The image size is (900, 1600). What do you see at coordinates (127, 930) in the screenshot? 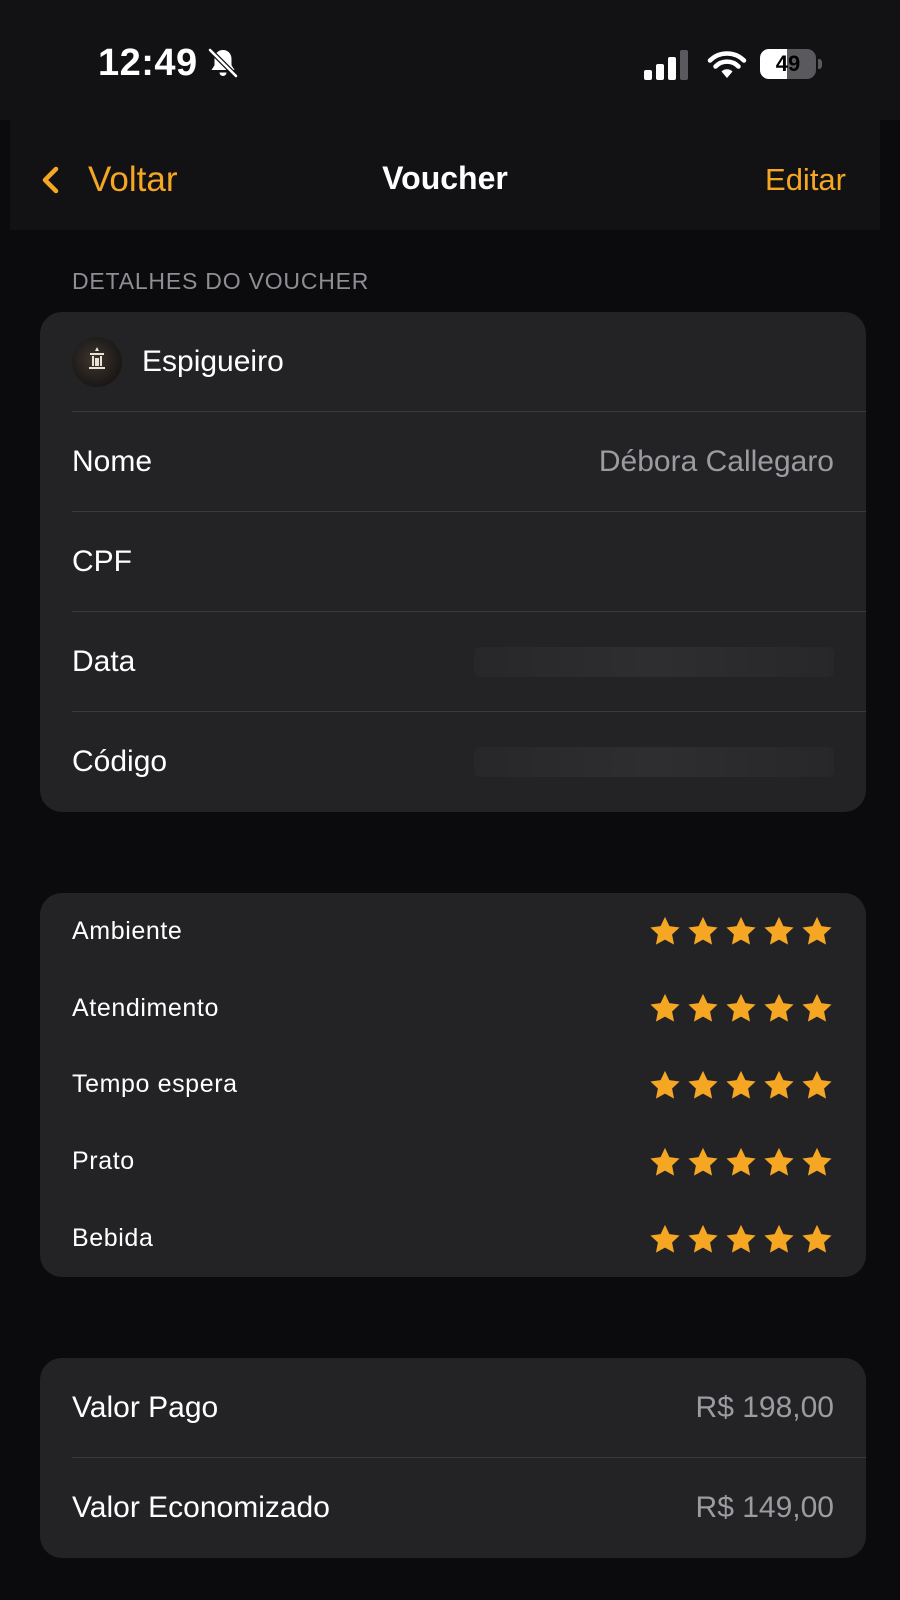
I see `rating-label: Ambiente` at bounding box center [127, 930].